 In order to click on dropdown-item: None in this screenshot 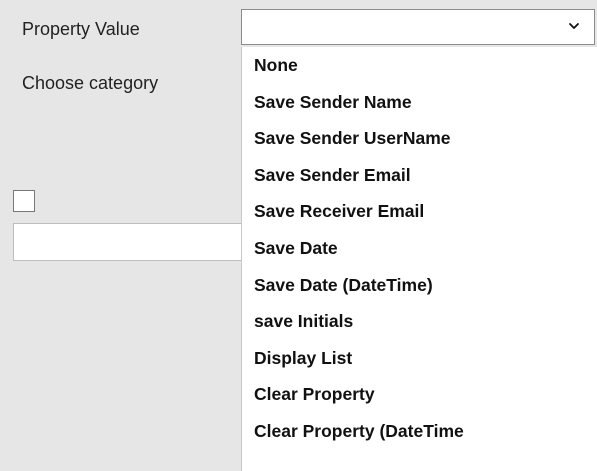, I will do `click(419, 65)`.